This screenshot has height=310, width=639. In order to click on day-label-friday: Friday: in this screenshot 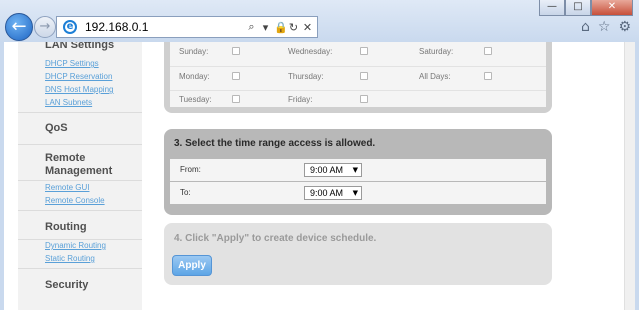, I will do `click(300, 99)`.